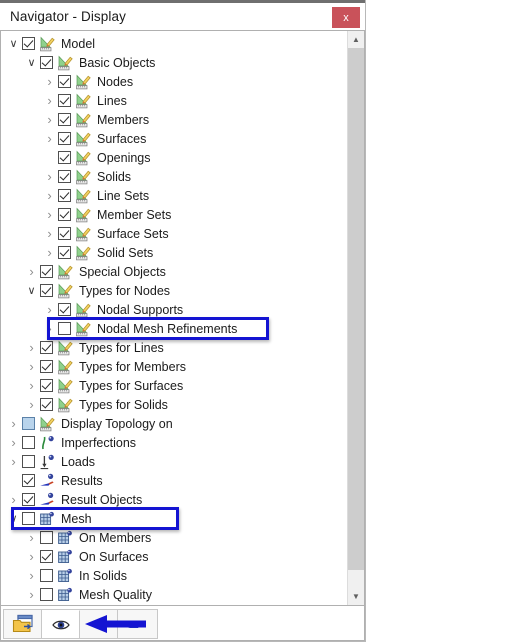 Image resolution: width=517 pixels, height=642 pixels. I want to click on tree-row: › Special Objects, so click(174, 271).